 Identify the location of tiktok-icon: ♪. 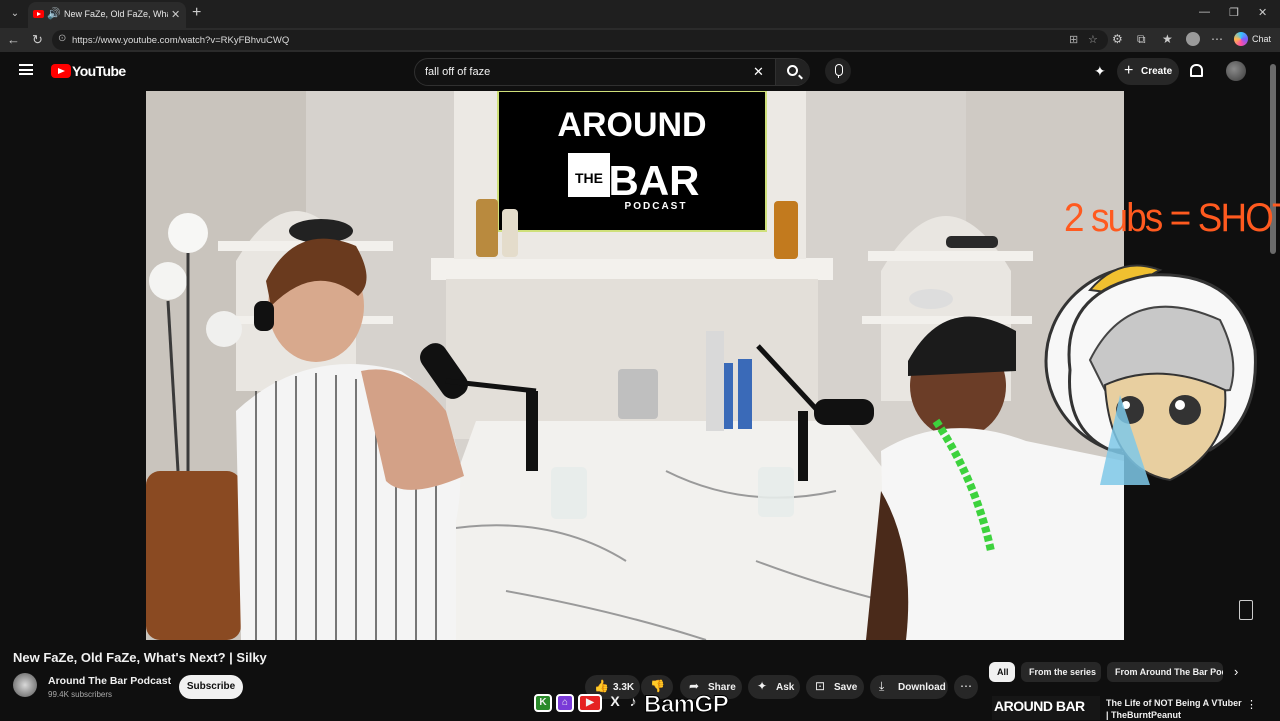
(633, 701).